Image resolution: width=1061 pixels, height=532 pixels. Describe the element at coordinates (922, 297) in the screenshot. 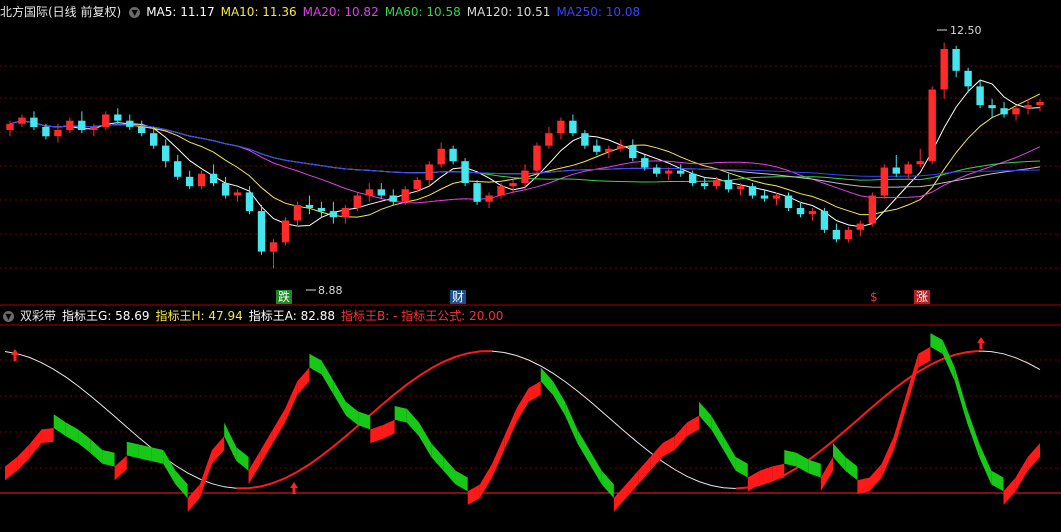

I see `event-marker-rise: 涨` at that location.